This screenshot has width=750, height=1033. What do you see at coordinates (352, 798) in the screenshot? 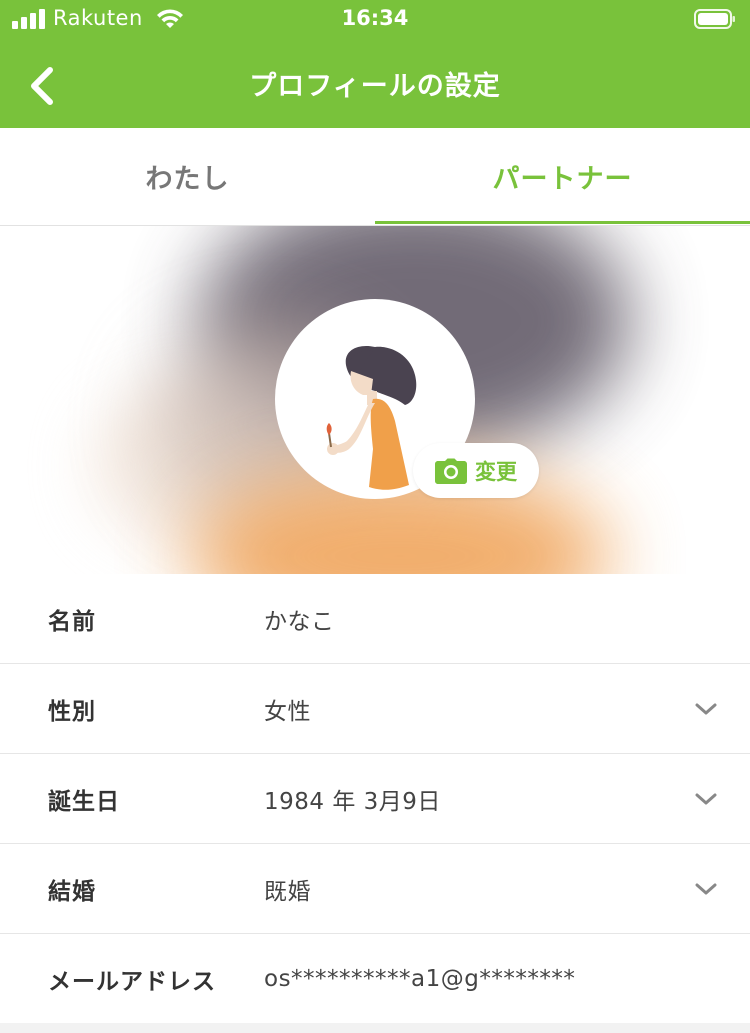
I see `birthday-select: 1984 年 3月9日` at bounding box center [352, 798].